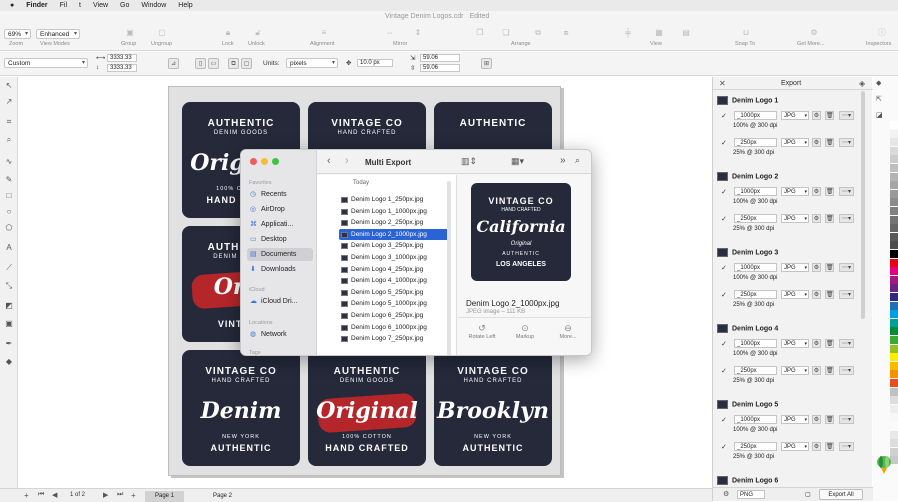 Image resolution: width=898 pixels, height=502 pixels. Describe the element at coordinates (26, 495) in the screenshot. I see `add-page-before-icon: +` at that location.